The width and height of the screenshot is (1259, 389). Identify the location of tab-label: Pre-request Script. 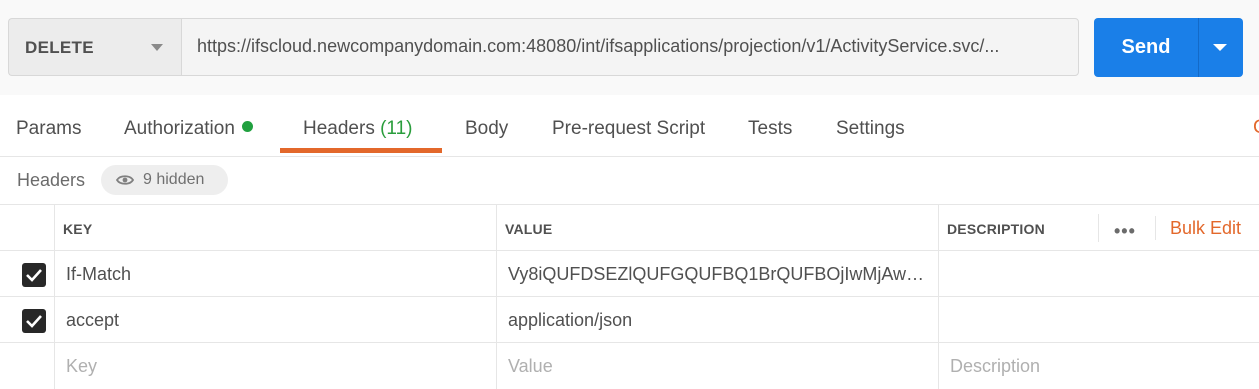
(629, 128).